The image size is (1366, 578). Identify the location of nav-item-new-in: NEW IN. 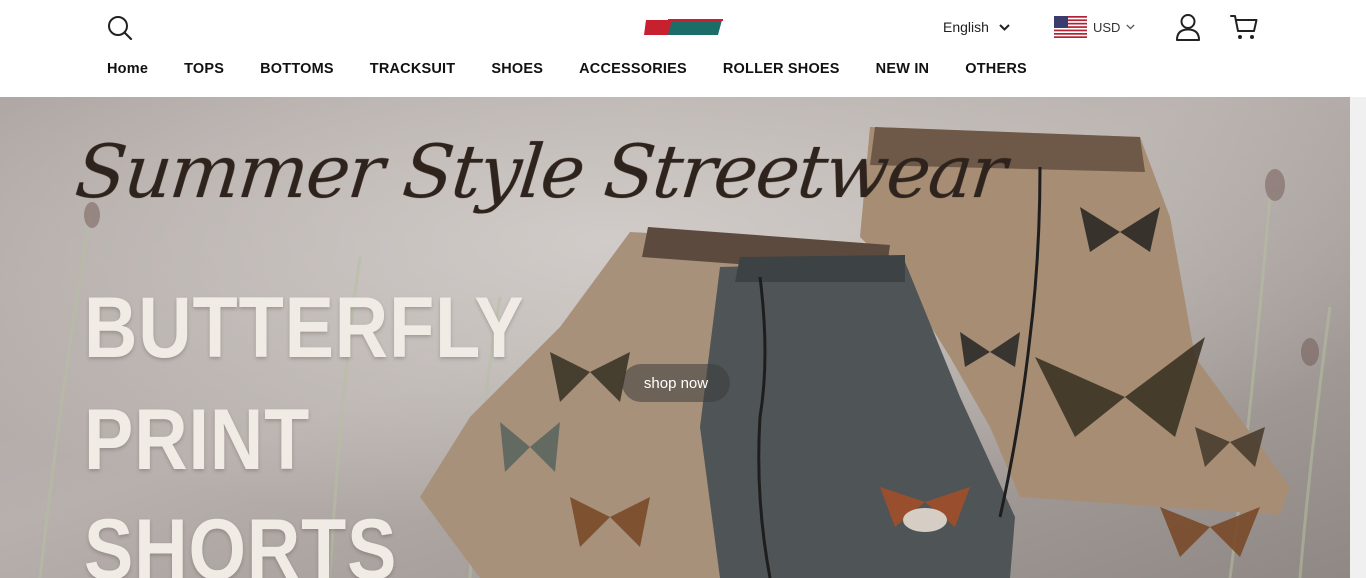
(903, 69).